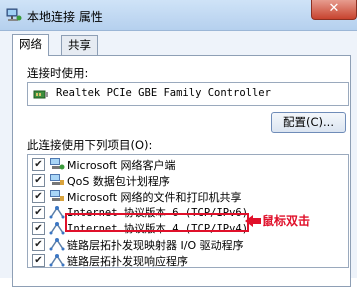 The width and height of the screenshot is (357, 287). What do you see at coordinates (286, 221) in the screenshot?
I see `annotation-label: 鼠标双击` at bounding box center [286, 221].